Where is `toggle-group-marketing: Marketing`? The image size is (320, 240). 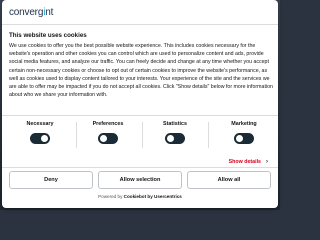 toggle-group-marketing: Marketing is located at coordinates (244, 134).